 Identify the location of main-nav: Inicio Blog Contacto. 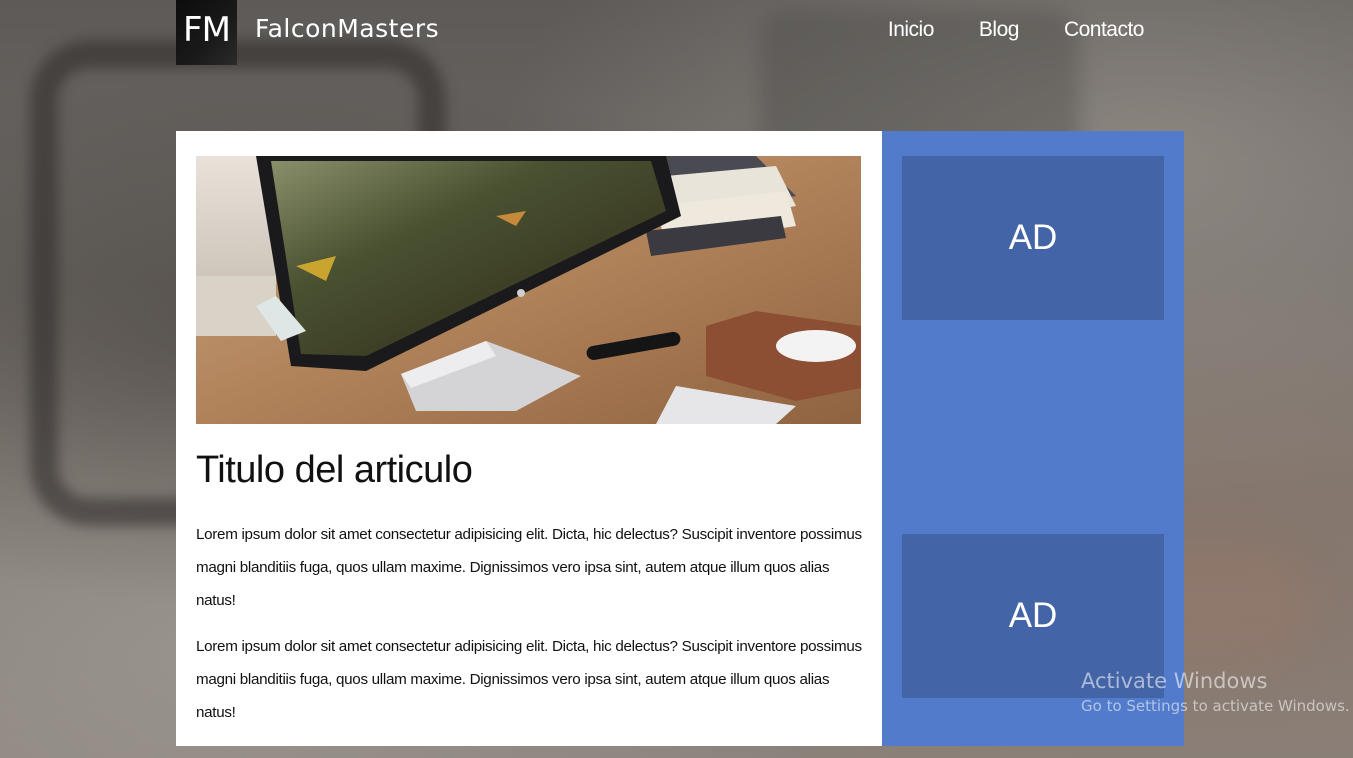
(1016, 30).